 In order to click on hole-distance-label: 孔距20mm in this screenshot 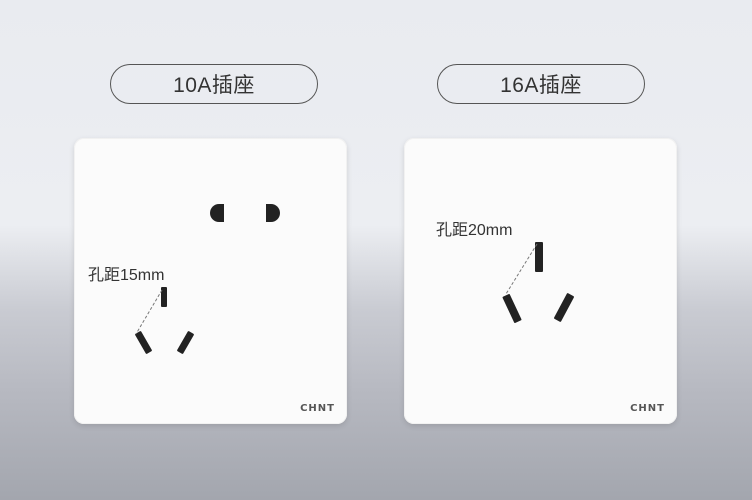, I will do `click(474, 230)`.